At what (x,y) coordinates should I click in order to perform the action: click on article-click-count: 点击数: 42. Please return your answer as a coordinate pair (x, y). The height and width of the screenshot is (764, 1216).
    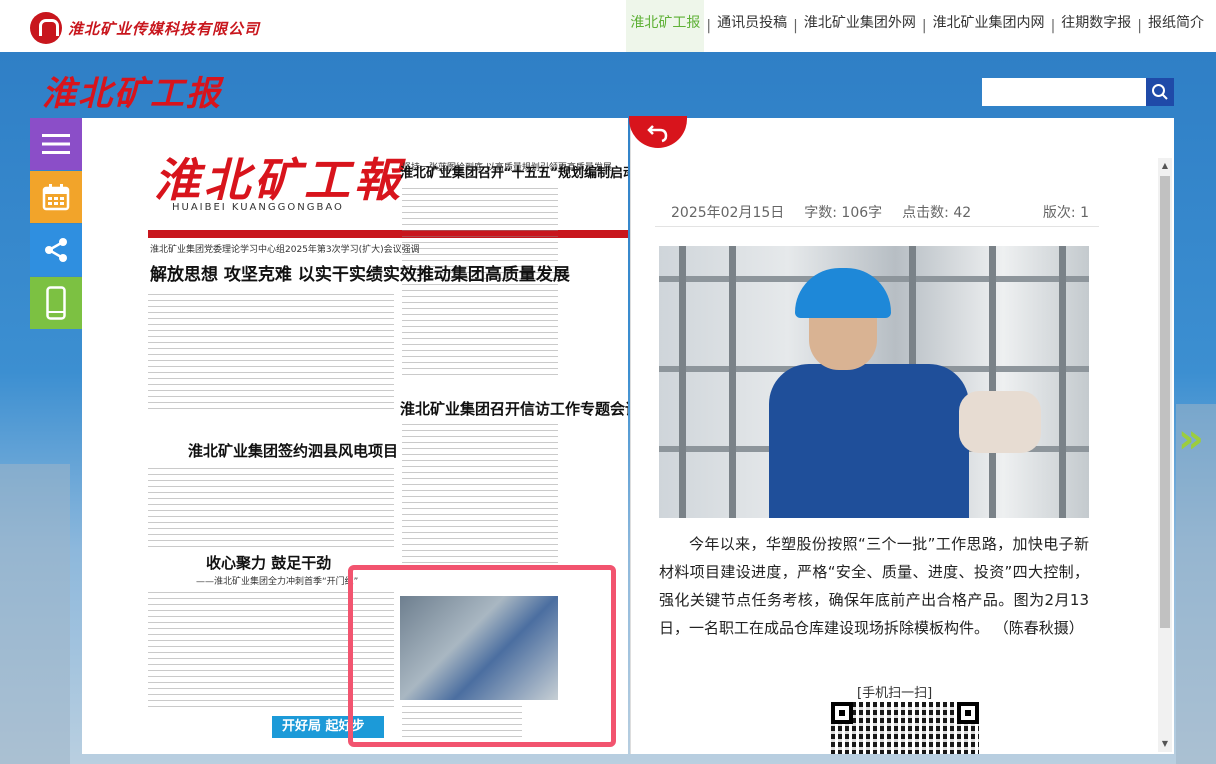
    Looking at the image, I should click on (937, 213).